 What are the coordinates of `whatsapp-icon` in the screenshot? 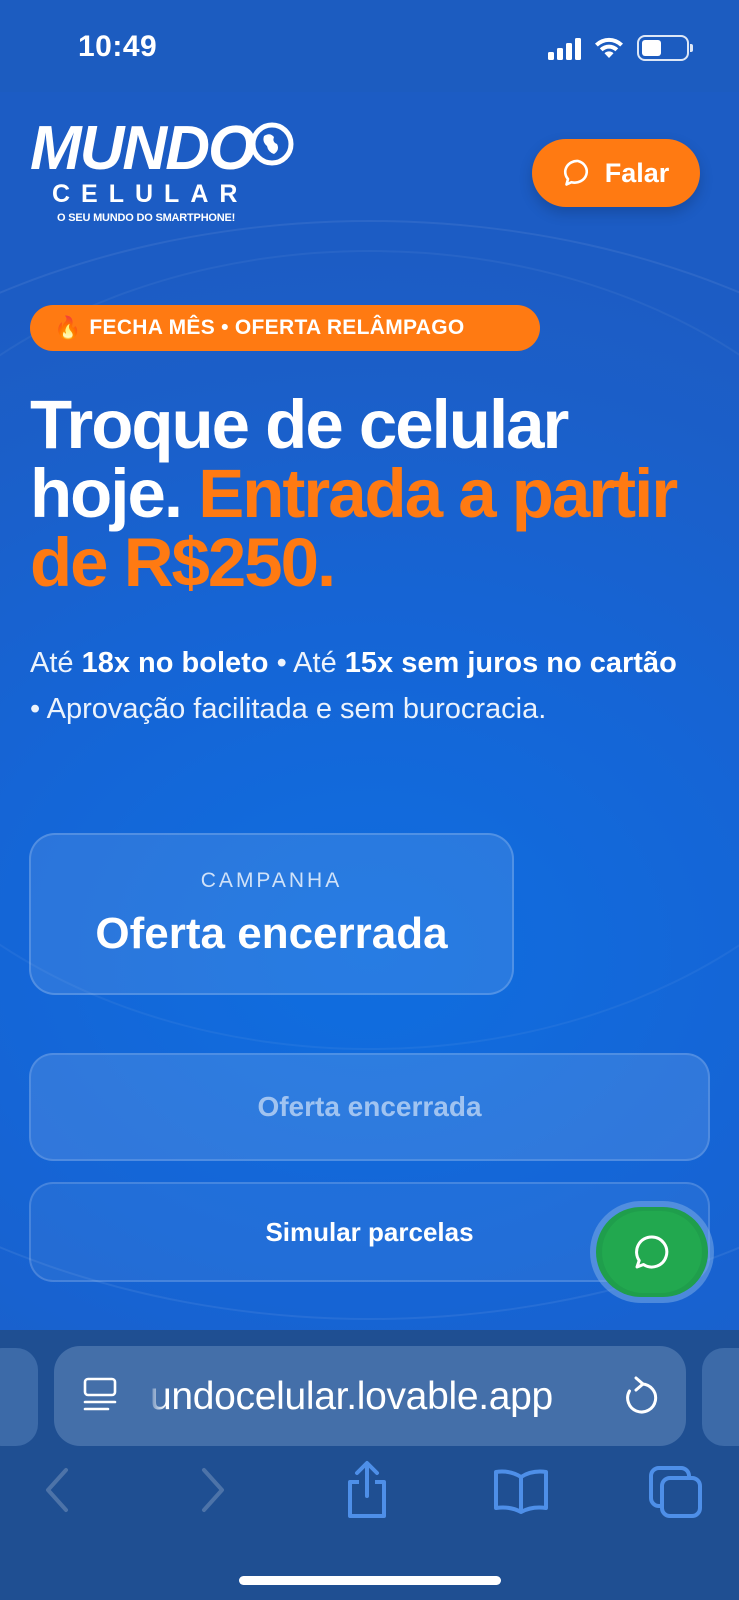 It's located at (652, 1252).